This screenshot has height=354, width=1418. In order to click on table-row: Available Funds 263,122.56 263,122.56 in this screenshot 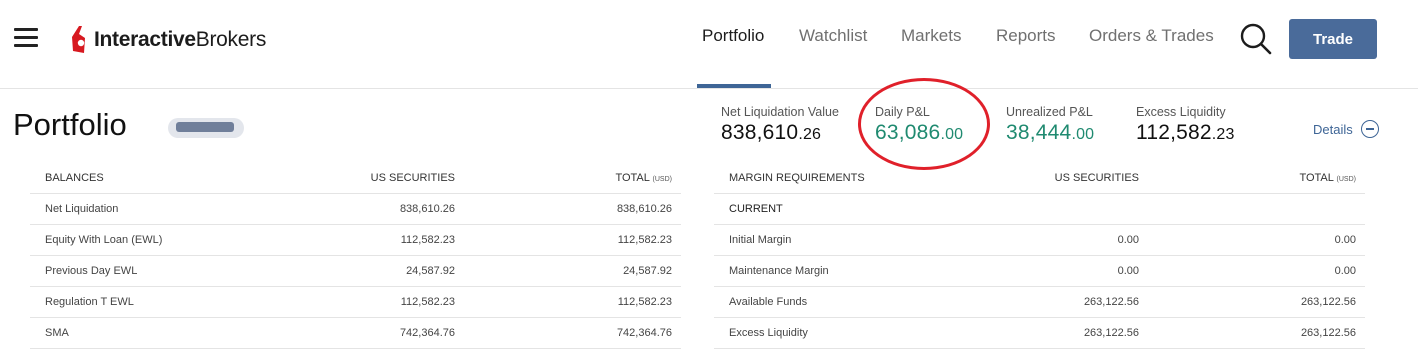, I will do `click(1039, 302)`.